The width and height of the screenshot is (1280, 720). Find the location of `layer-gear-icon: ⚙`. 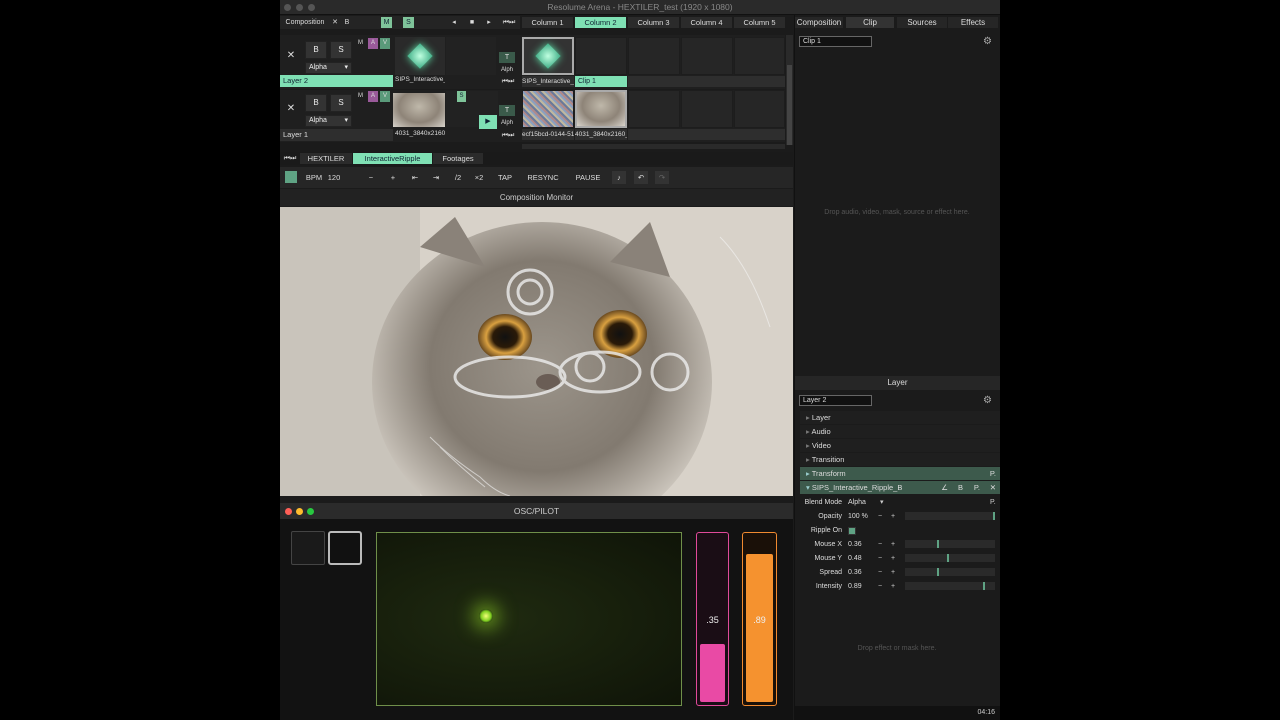

layer-gear-icon: ⚙ is located at coordinates (988, 400).